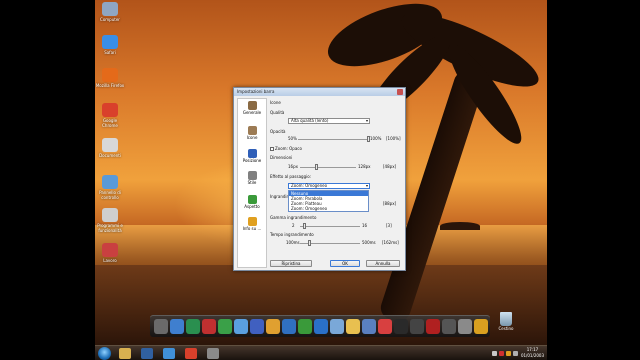  Describe the element at coordinates (257, 326) in the screenshot. I see `dock-app-7-icon` at that location.